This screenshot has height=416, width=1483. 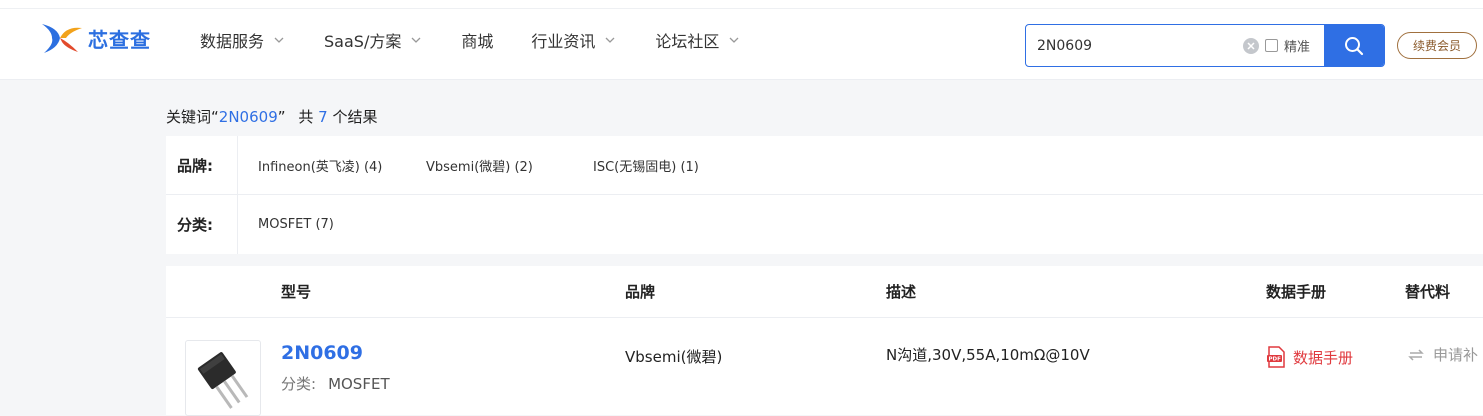 I want to click on summary-prefix: 关键词, so click(x=189, y=117).